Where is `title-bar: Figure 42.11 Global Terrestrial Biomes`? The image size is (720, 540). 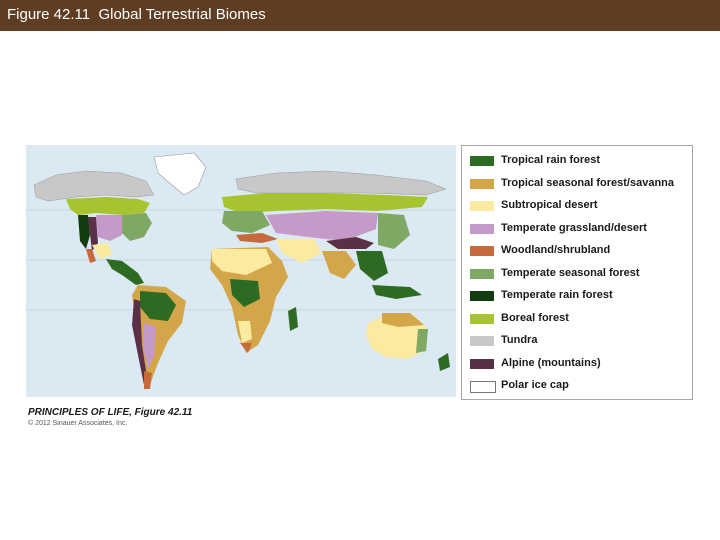 title-bar: Figure 42.11 Global Terrestrial Biomes is located at coordinates (360, 15).